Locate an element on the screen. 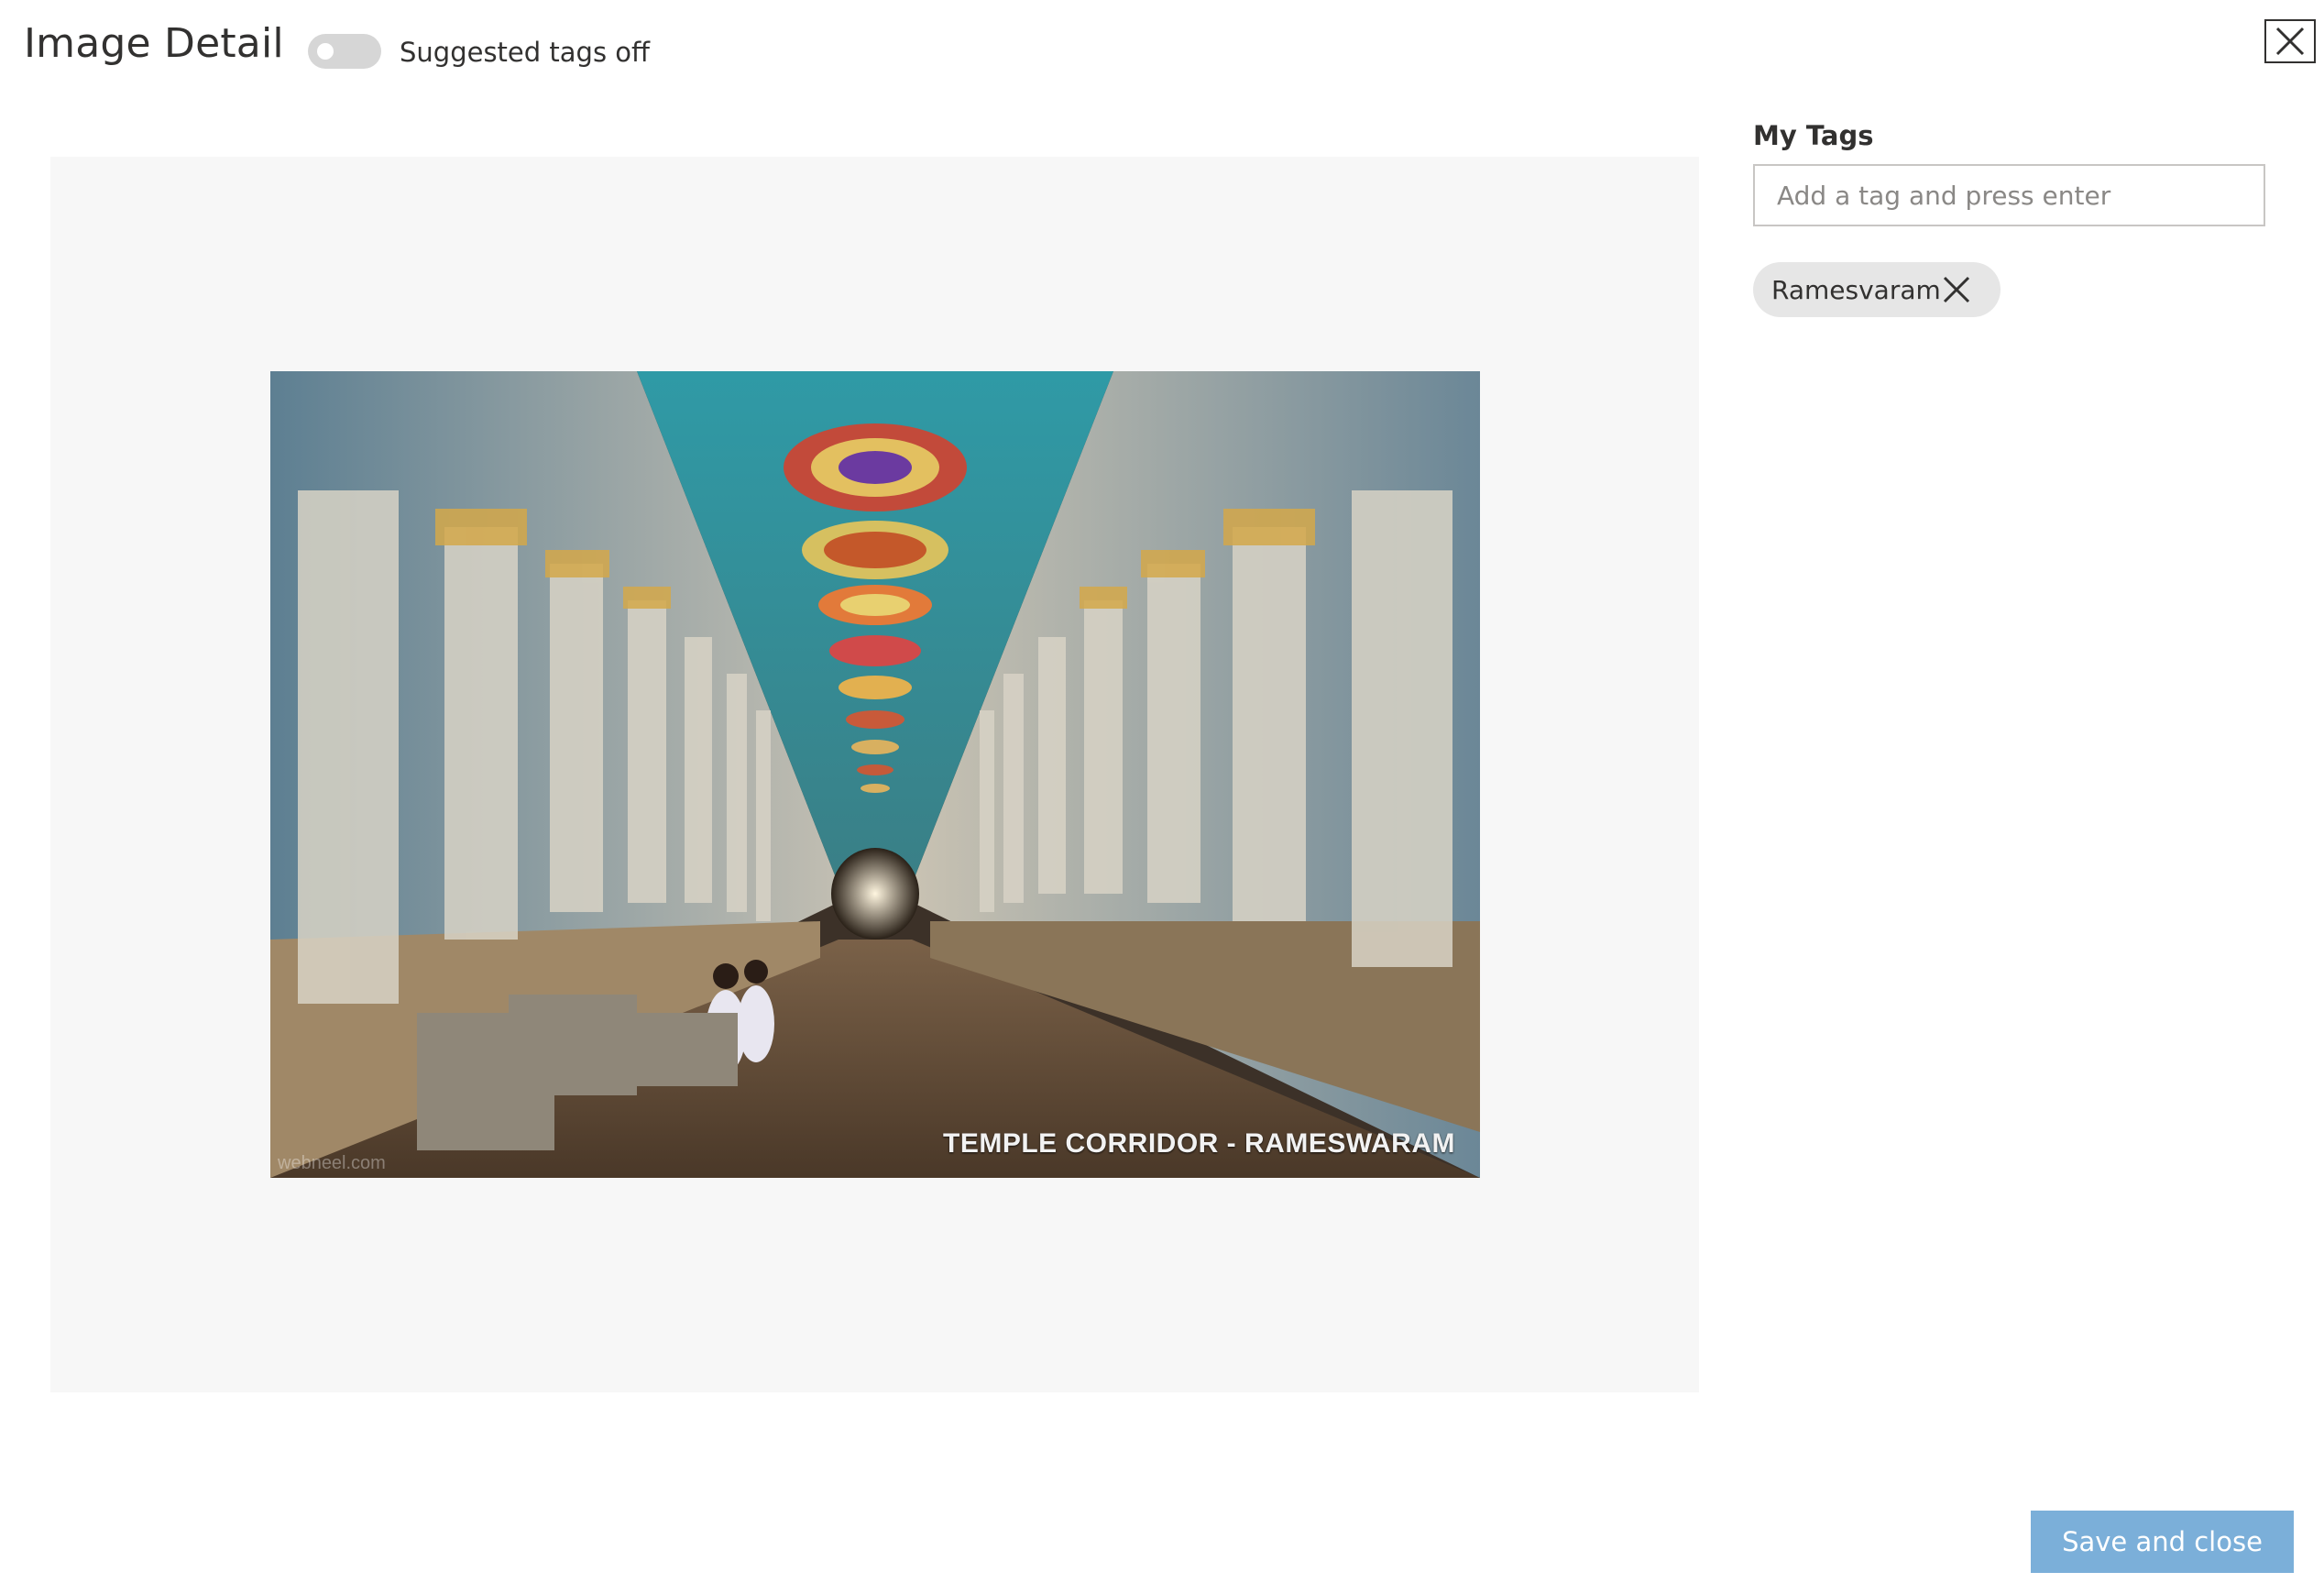  add-tag-input is located at coordinates (2009, 195).